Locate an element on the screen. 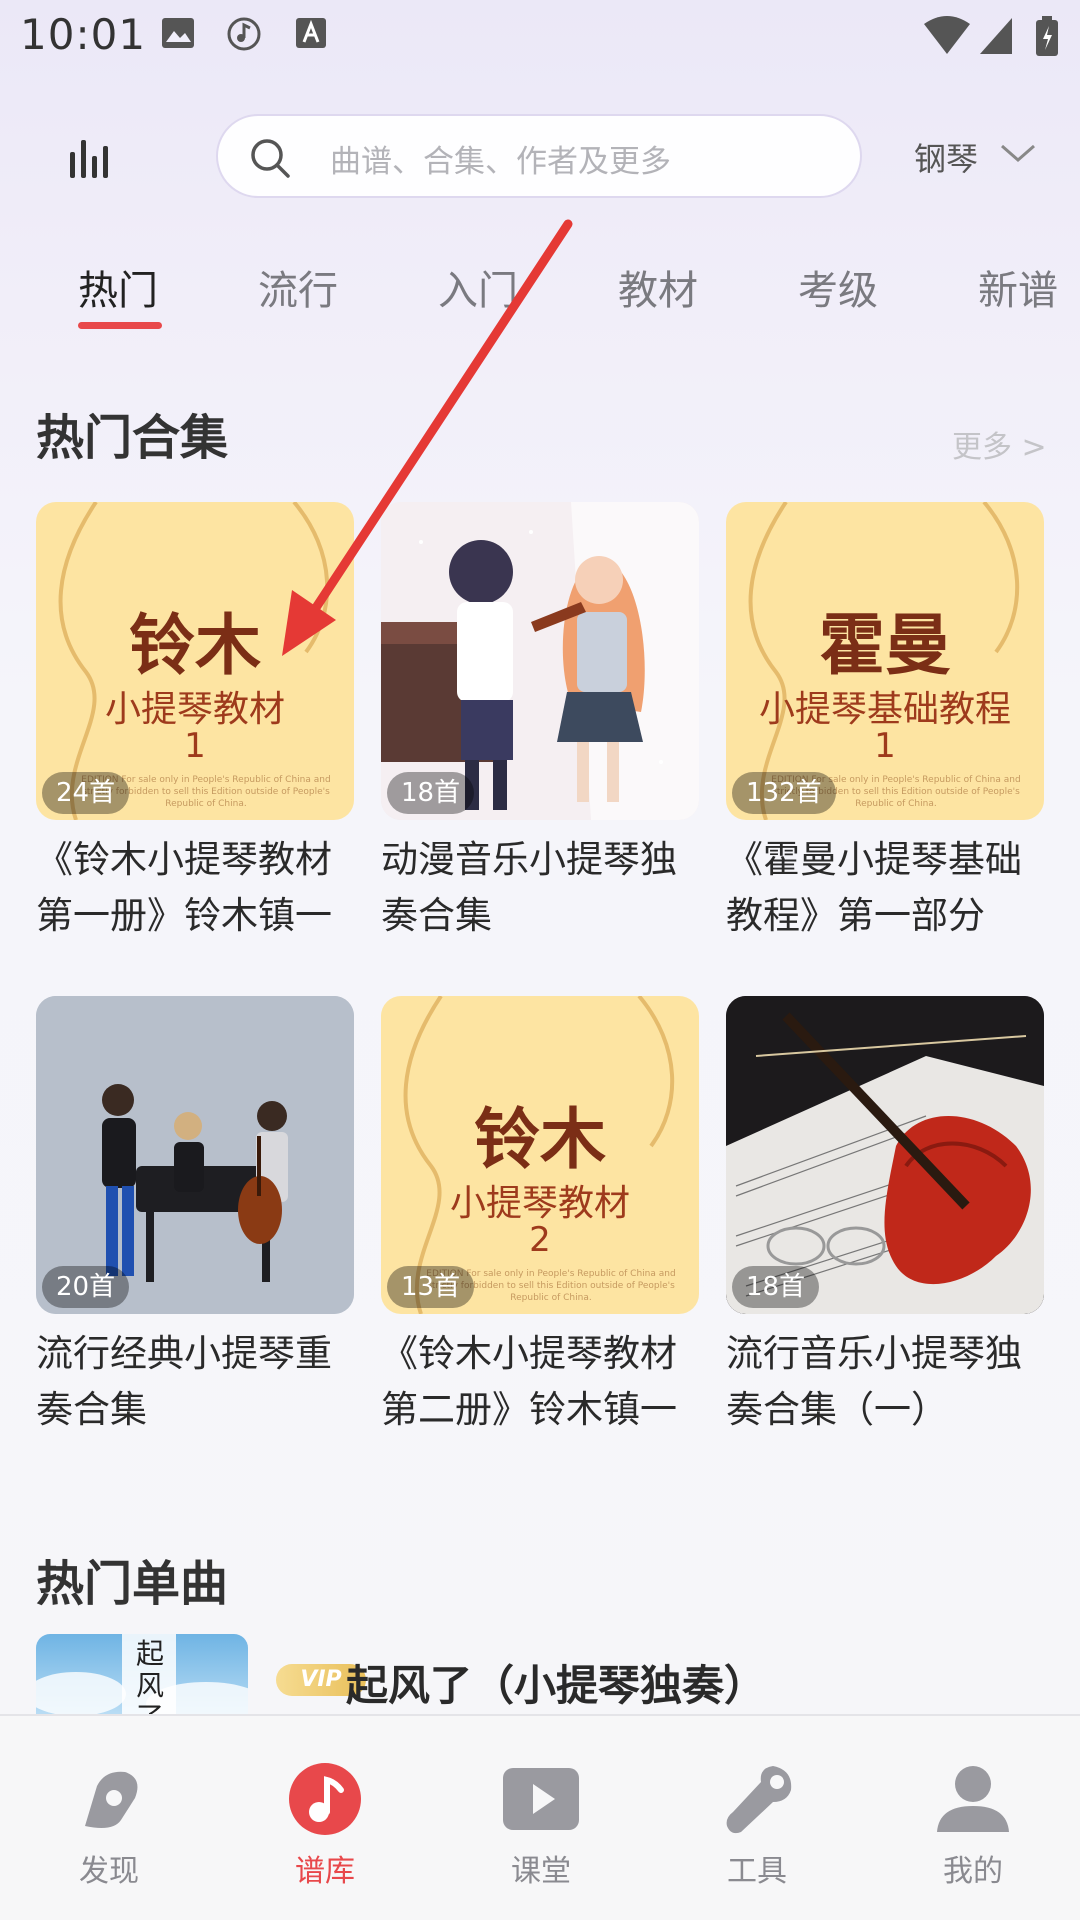  more-link: 更多 > is located at coordinates (999, 444).